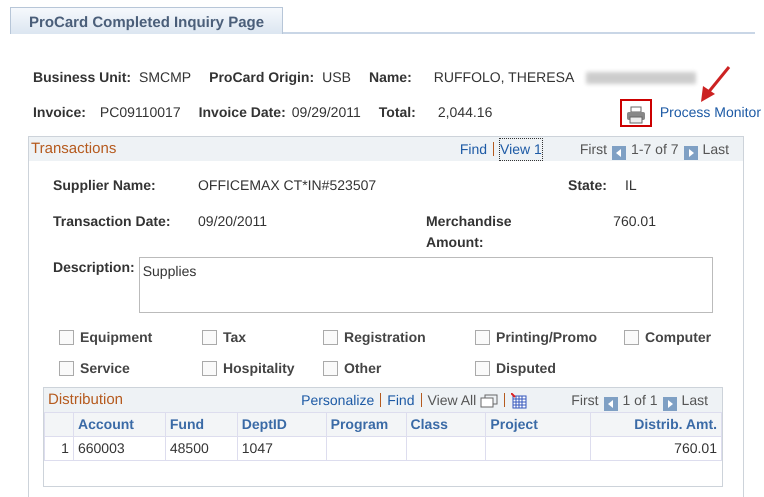 This screenshot has height=497, width=764. What do you see at coordinates (337, 400) in the screenshot?
I see `personalize-link: Personalize` at bounding box center [337, 400].